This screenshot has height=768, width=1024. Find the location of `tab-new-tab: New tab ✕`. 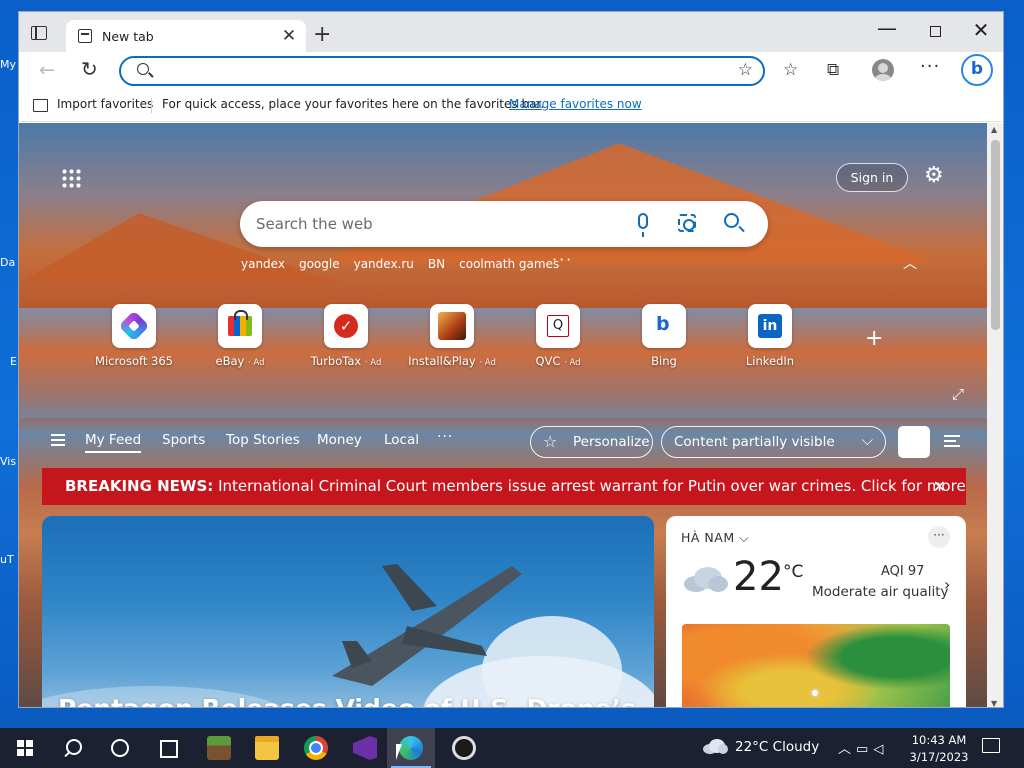

tab-new-tab: New tab ✕ is located at coordinates (186, 36).